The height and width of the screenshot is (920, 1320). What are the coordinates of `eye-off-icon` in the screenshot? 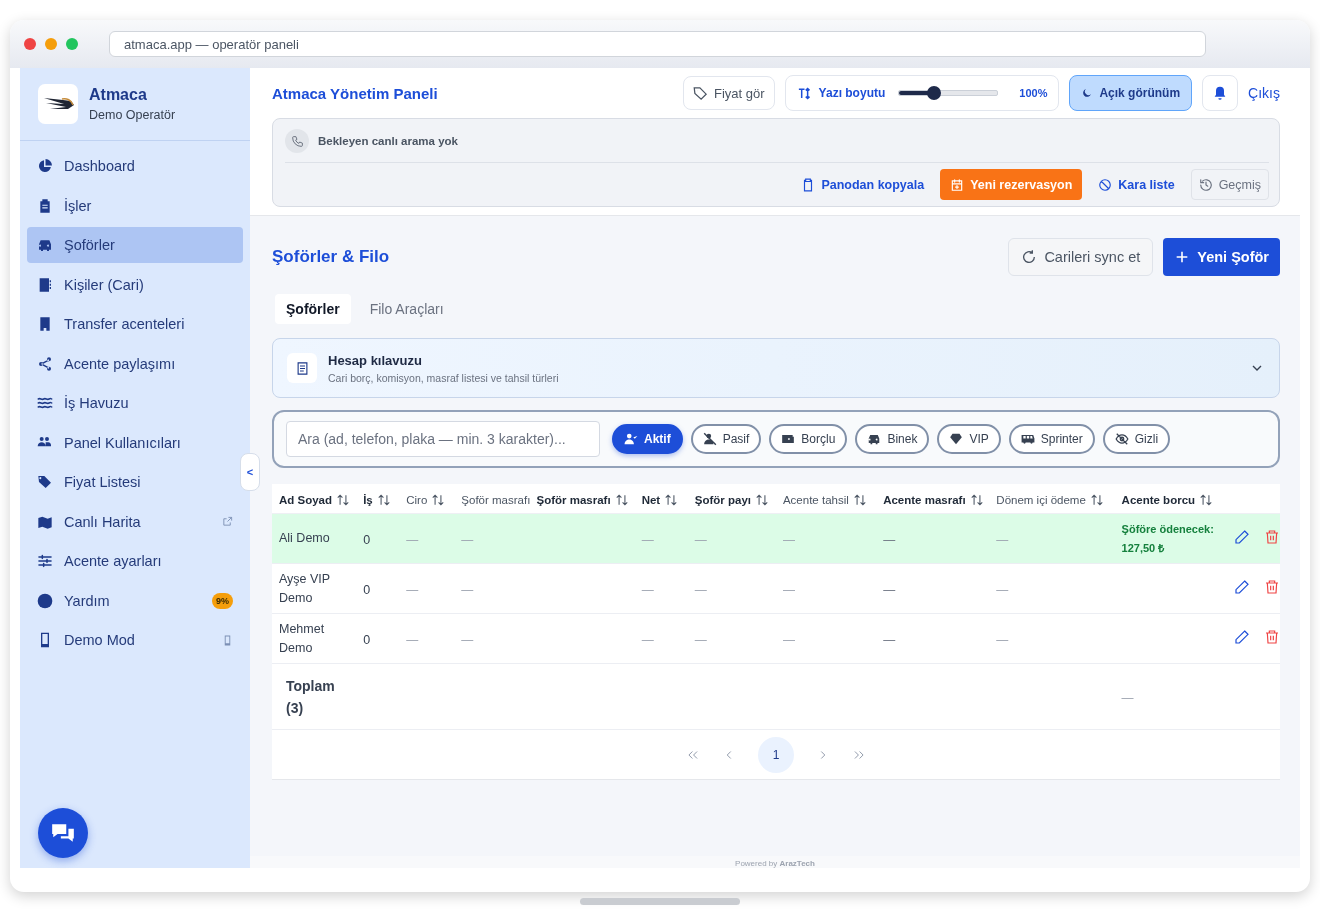 It's located at (1121, 439).